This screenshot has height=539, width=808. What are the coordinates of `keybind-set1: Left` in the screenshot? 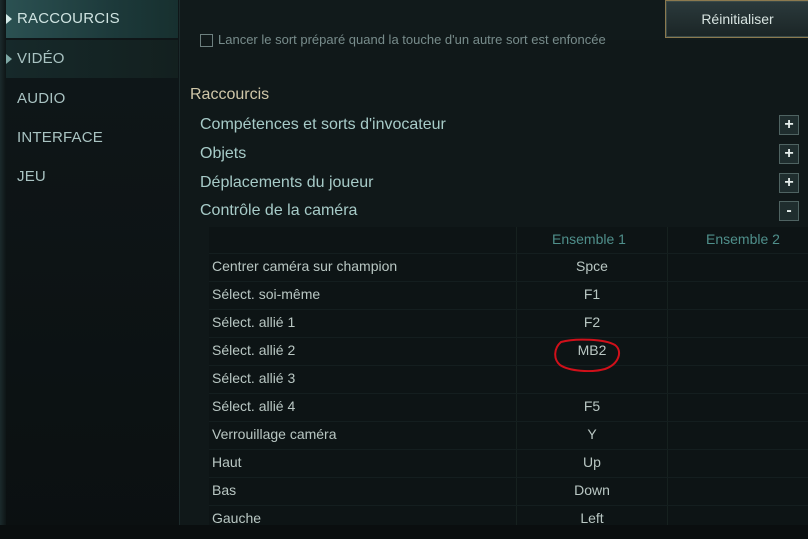 It's located at (592, 517).